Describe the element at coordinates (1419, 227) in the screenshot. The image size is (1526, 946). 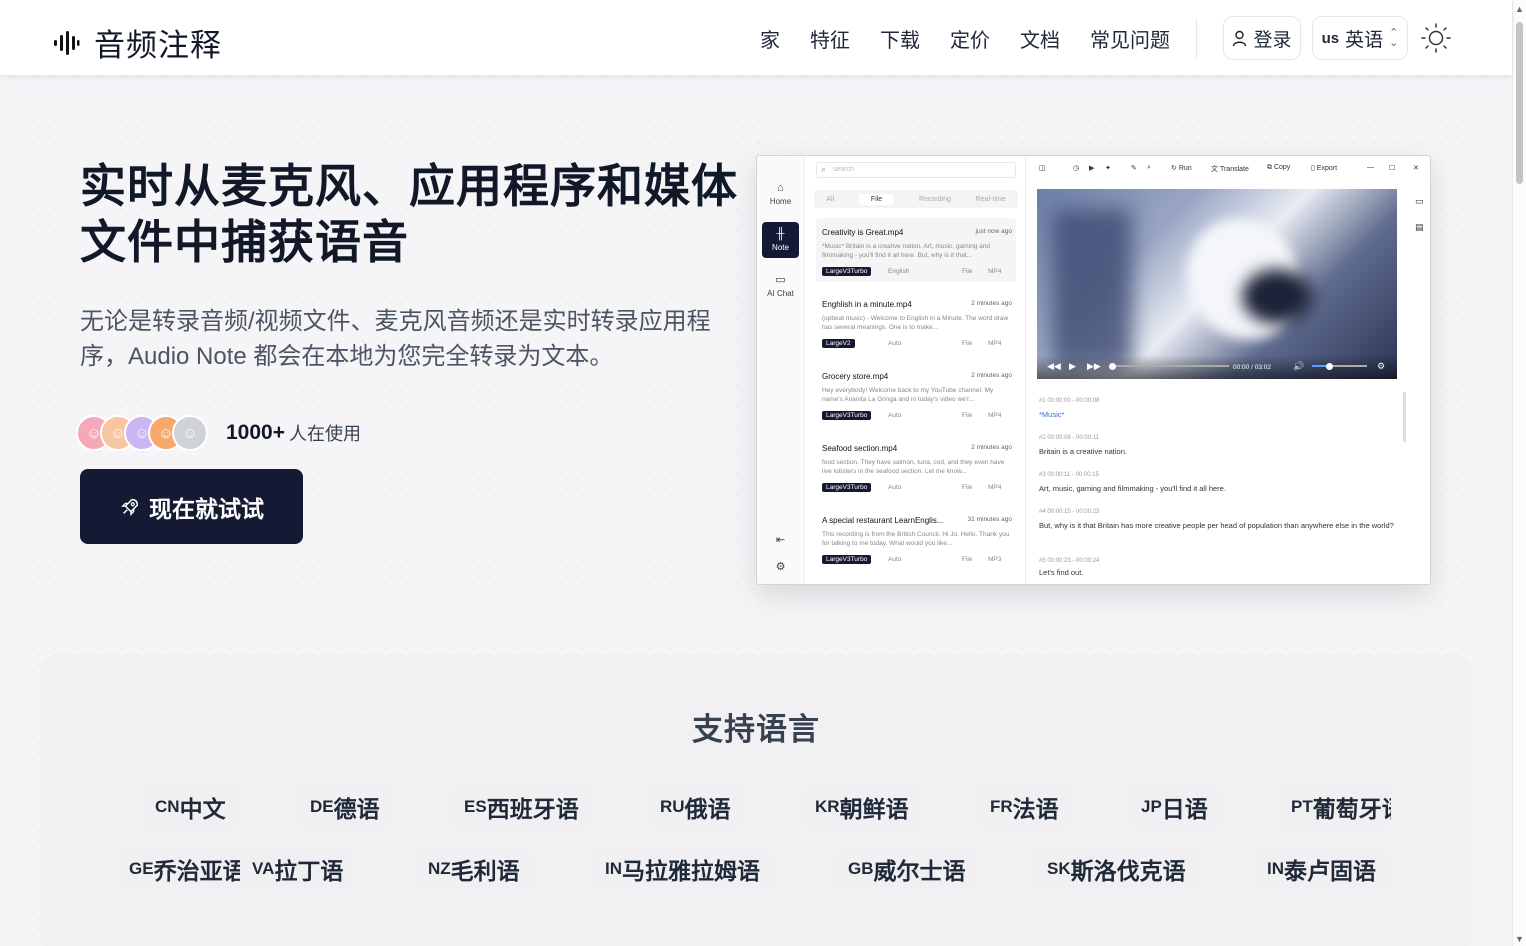
I see `book-icon: ▤` at that location.